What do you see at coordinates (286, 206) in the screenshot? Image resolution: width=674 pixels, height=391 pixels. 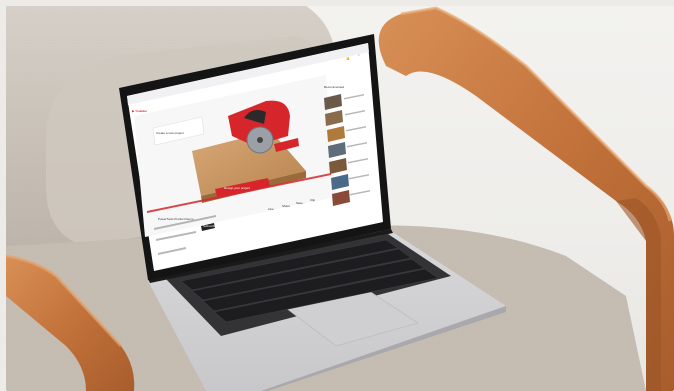 I see `action-share: Share` at bounding box center [286, 206].